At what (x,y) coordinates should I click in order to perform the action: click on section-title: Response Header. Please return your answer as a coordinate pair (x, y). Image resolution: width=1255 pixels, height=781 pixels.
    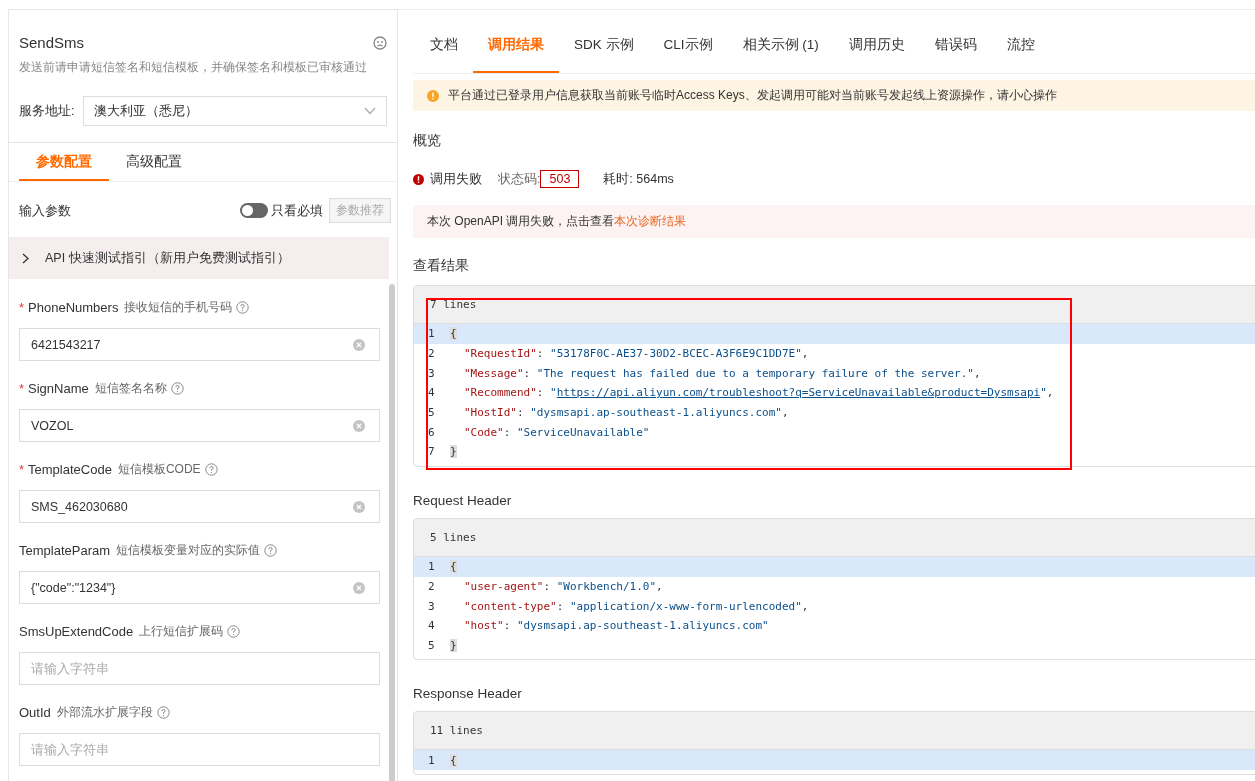
    Looking at the image, I should click on (468, 694).